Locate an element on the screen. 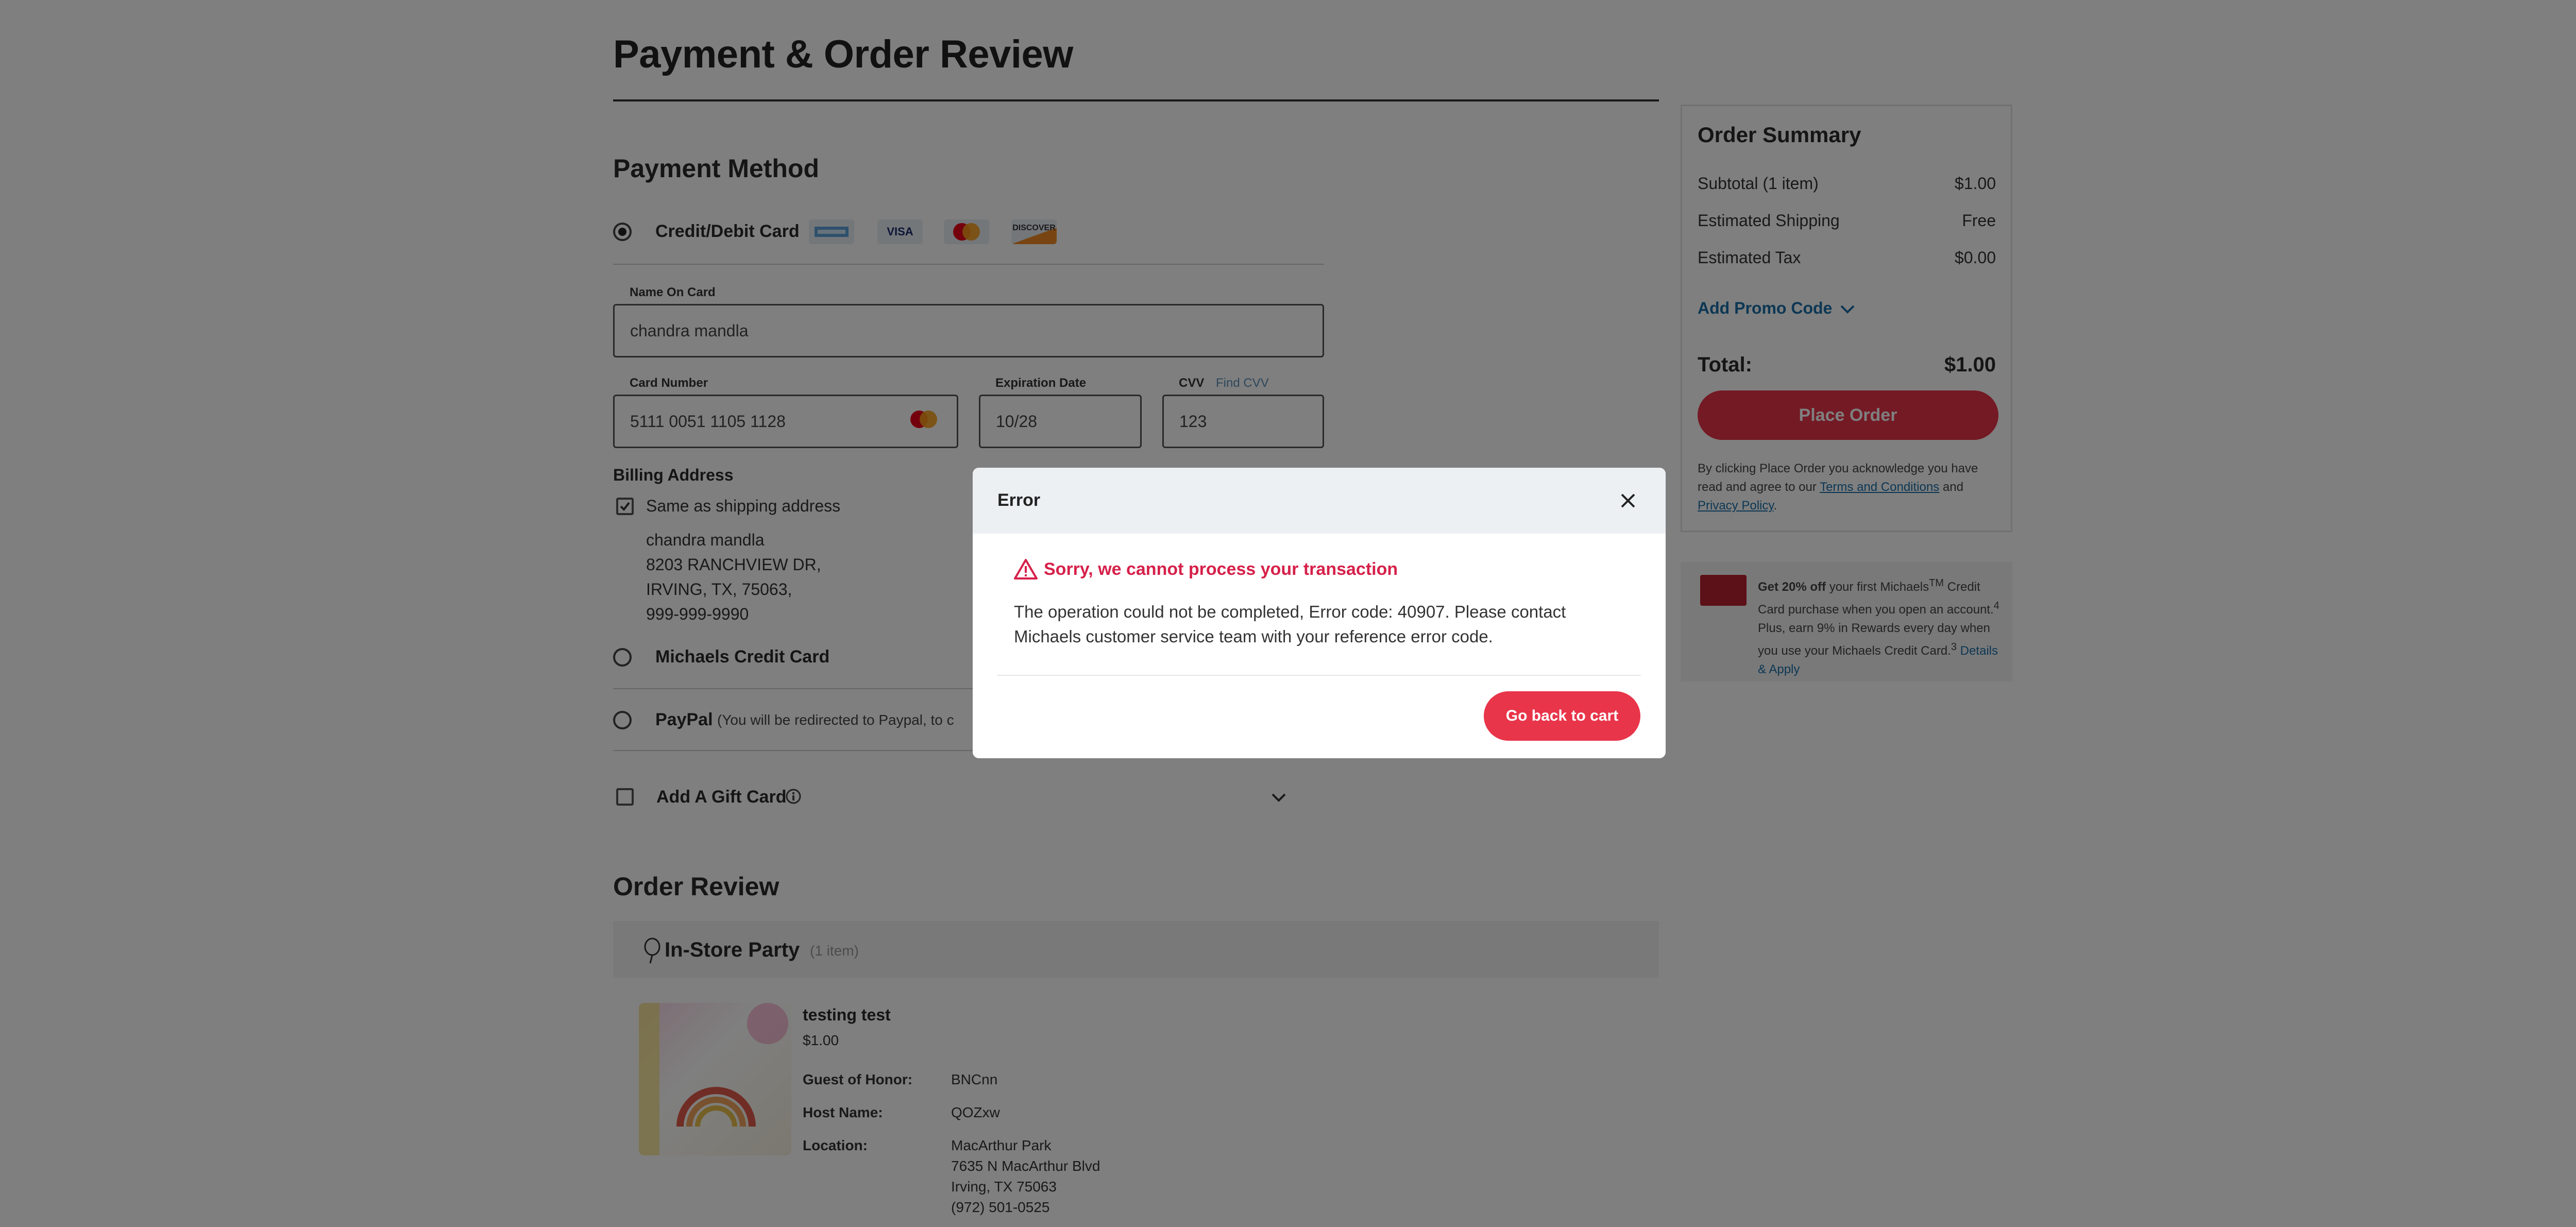 The image size is (2576, 1227). warning-icon is located at coordinates (1026, 570).